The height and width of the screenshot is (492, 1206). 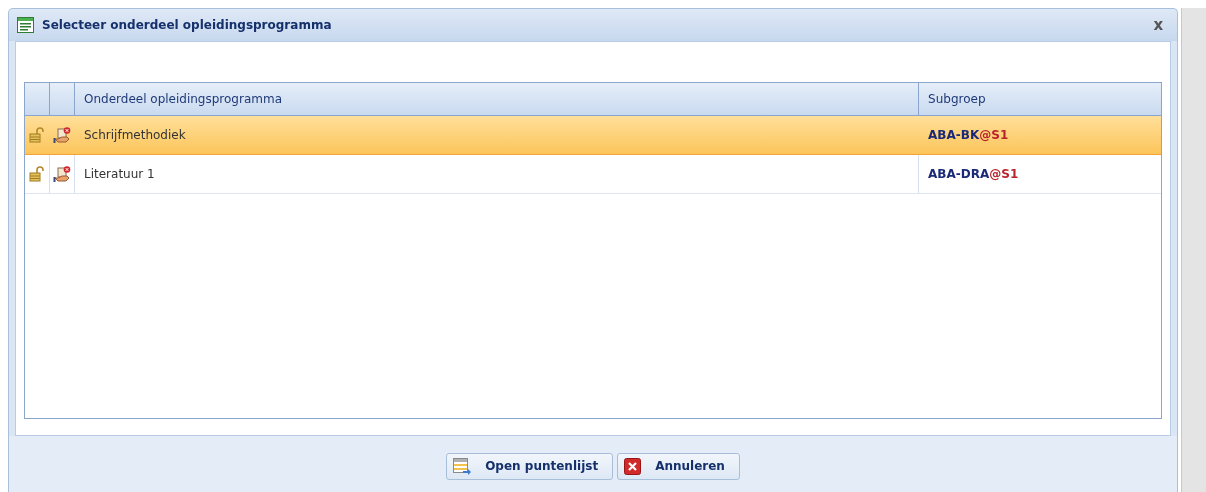 I want to click on subgroup-code: ABA-DRA, so click(x=959, y=174).